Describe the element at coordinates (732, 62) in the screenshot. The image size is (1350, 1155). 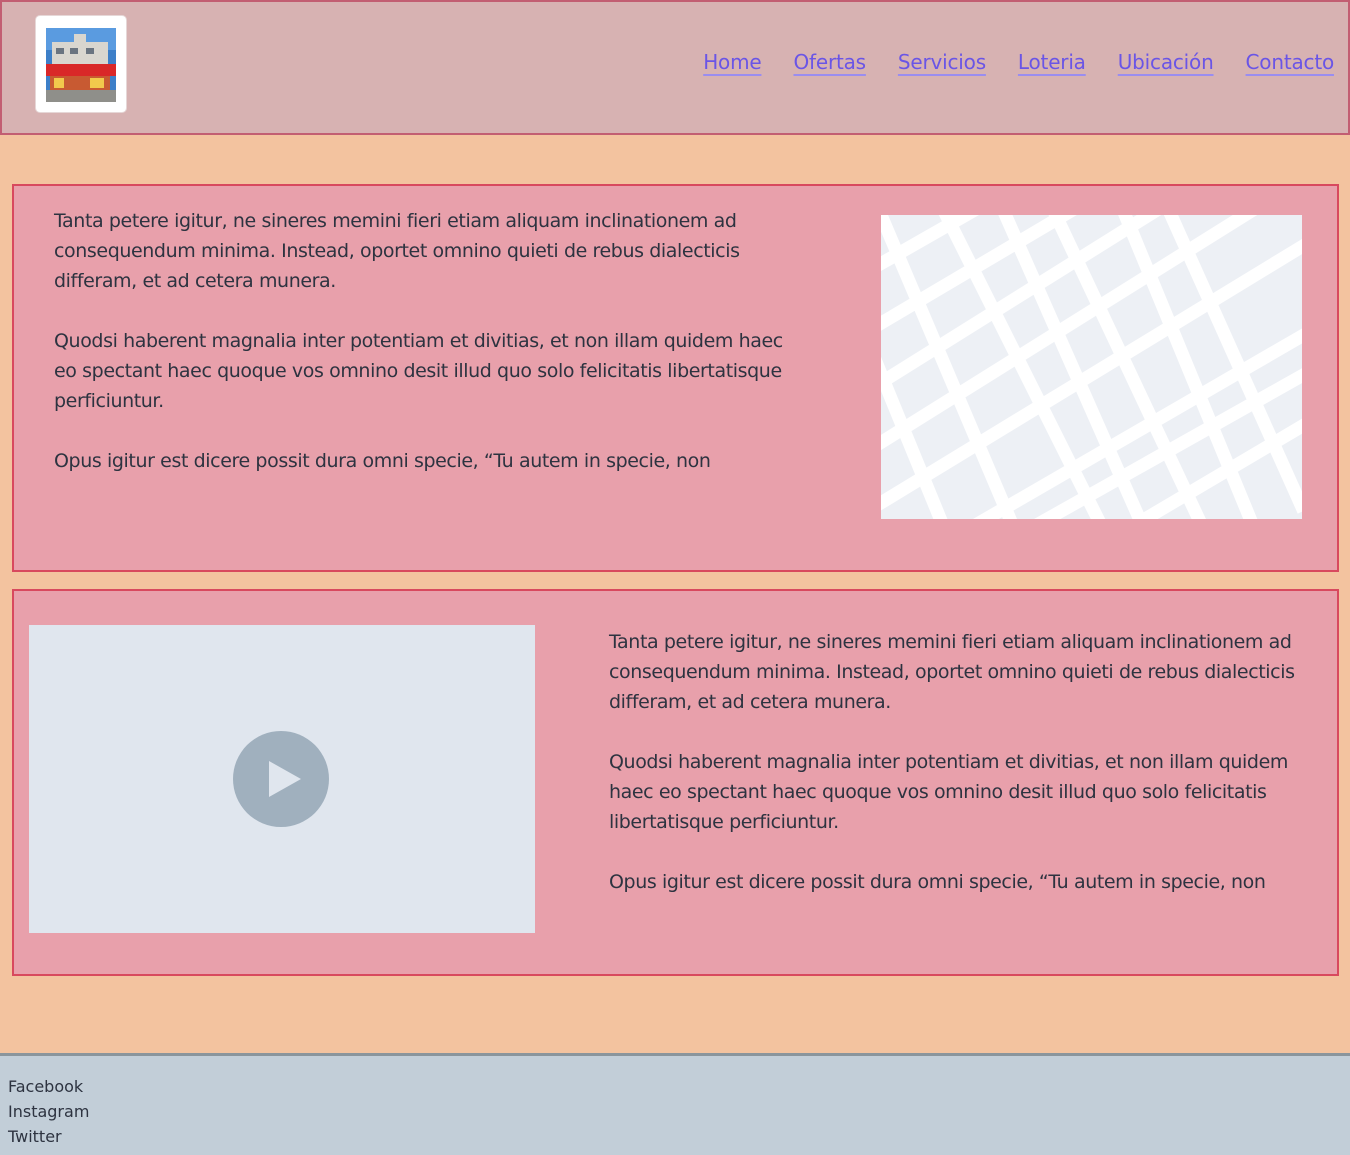
I see `nav-home: Home` at that location.